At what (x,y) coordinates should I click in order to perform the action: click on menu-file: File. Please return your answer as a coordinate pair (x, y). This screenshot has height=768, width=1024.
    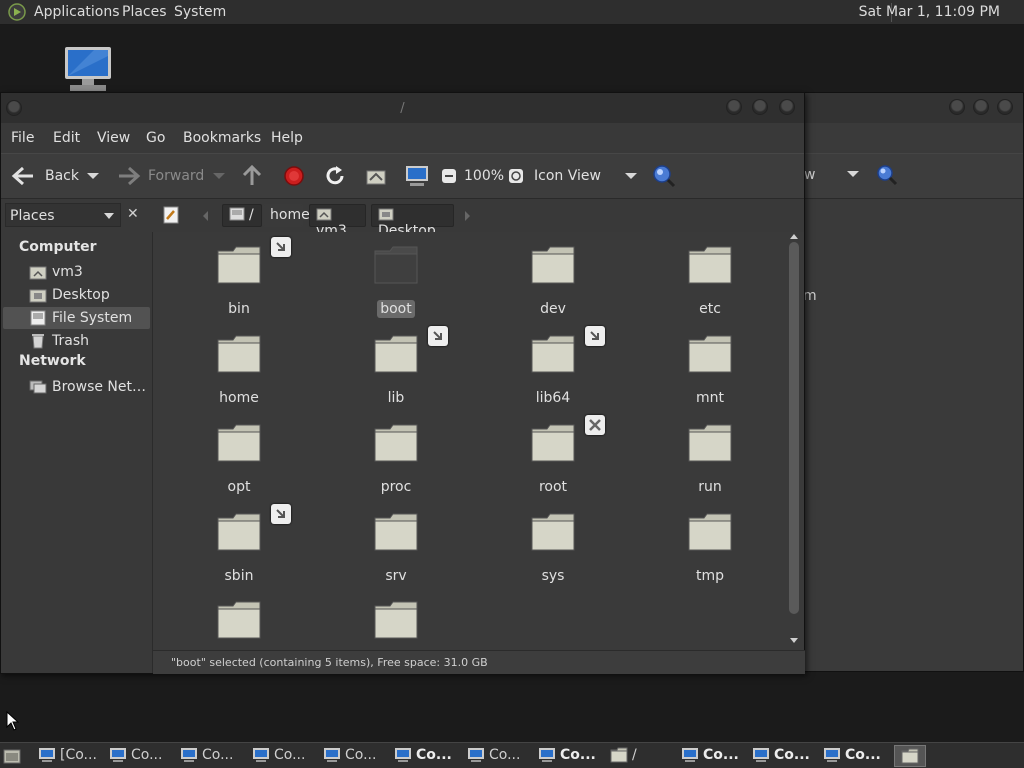
    Looking at the image, I should click on (22, 138).